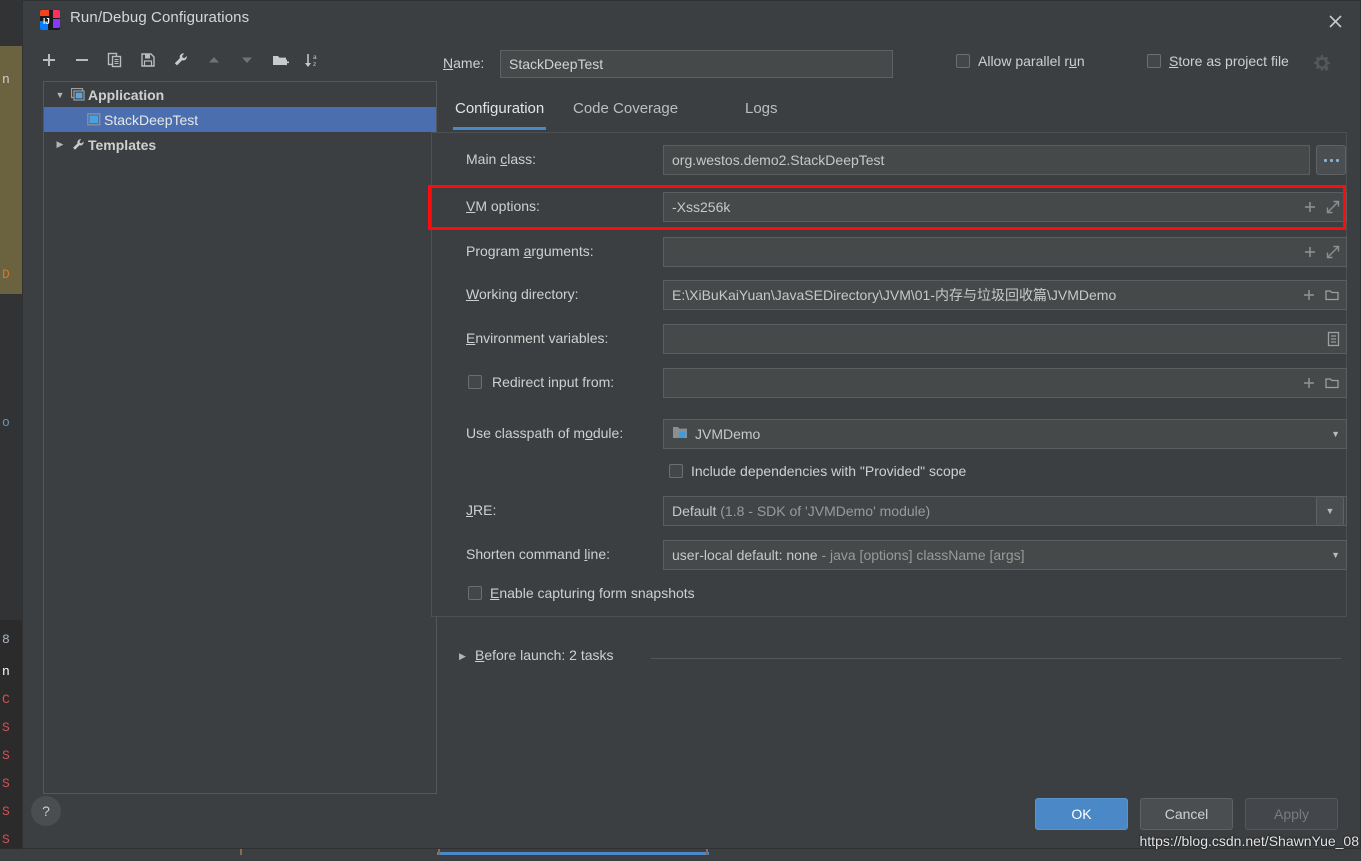  Describe the element at coordinates (1005, 511) in the screenshot. I see `jre-dropdown: Default (1.8 - SDK of 'JVMDemo' module)` at that location.